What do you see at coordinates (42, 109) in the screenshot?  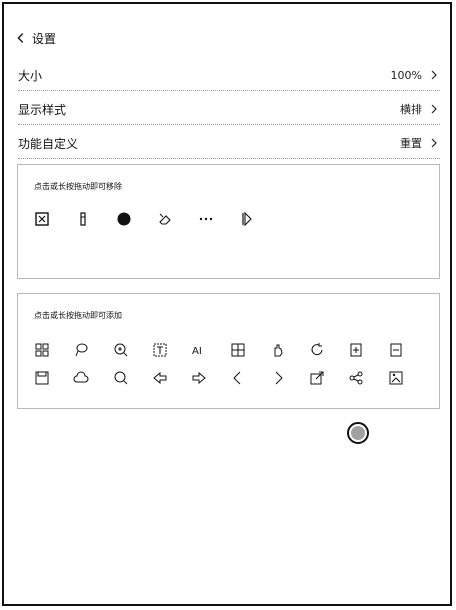 I see `setting-display-style-label: 显示样式` at bounding box center [42, 109].